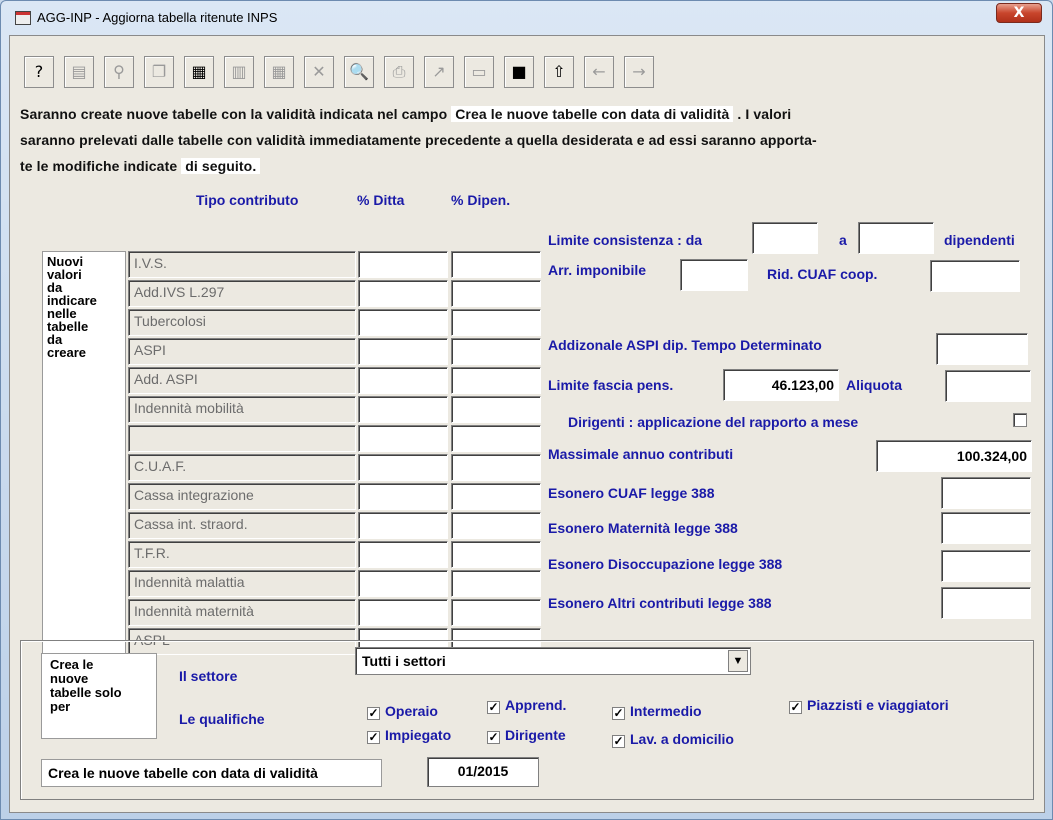 The width and height of the screenshot is (1053, 820). What do you see at coordinates (685, 345) in the screenshot?
I see `add-aspi-label: Addizonale ASPI dip. Tempo Determinato` at bounding box center [685, 345].